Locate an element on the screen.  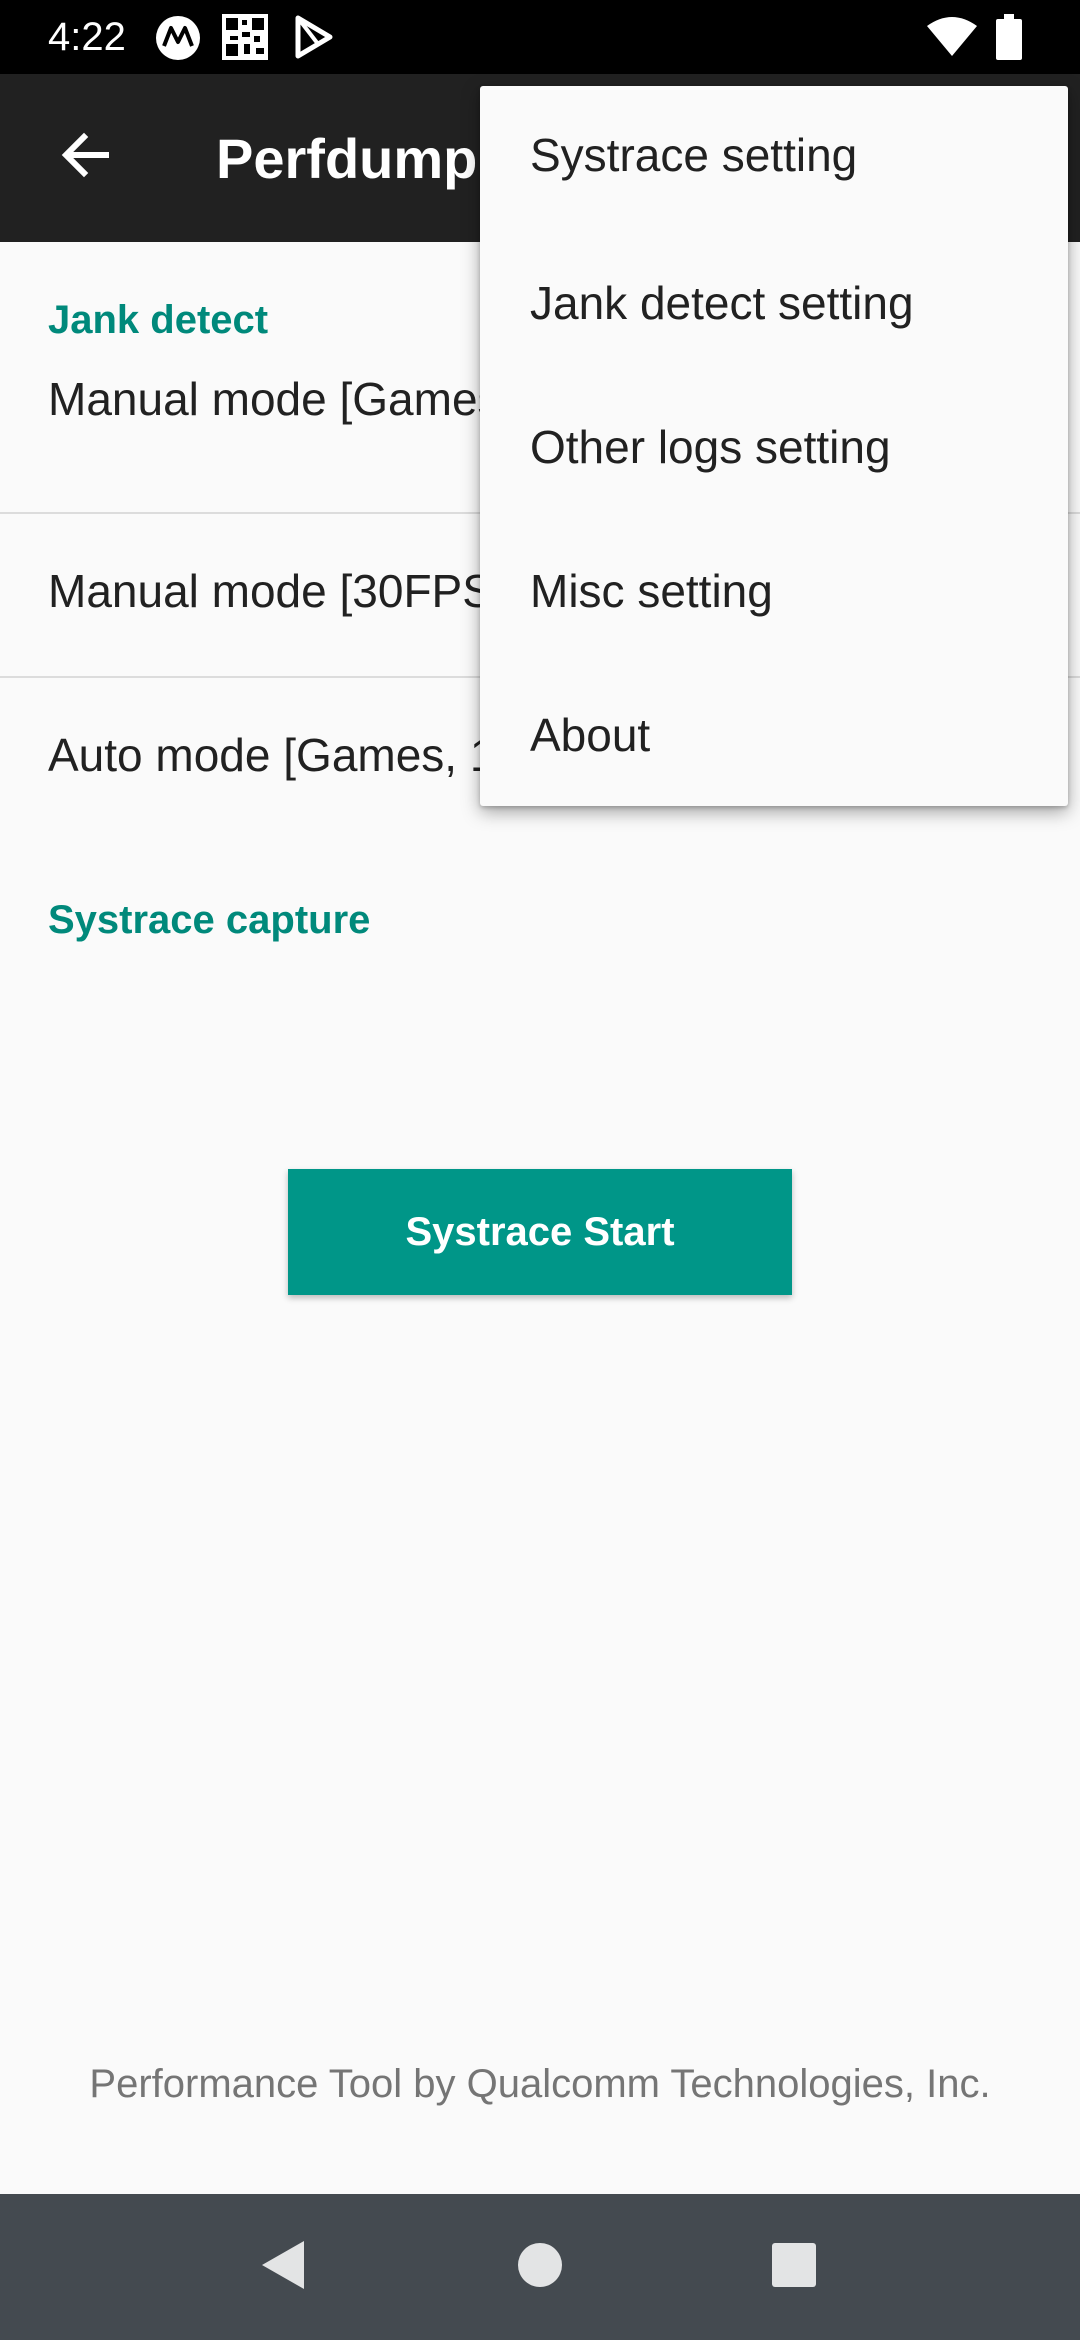
nav-back-button is located at coordinates (282, 2267).